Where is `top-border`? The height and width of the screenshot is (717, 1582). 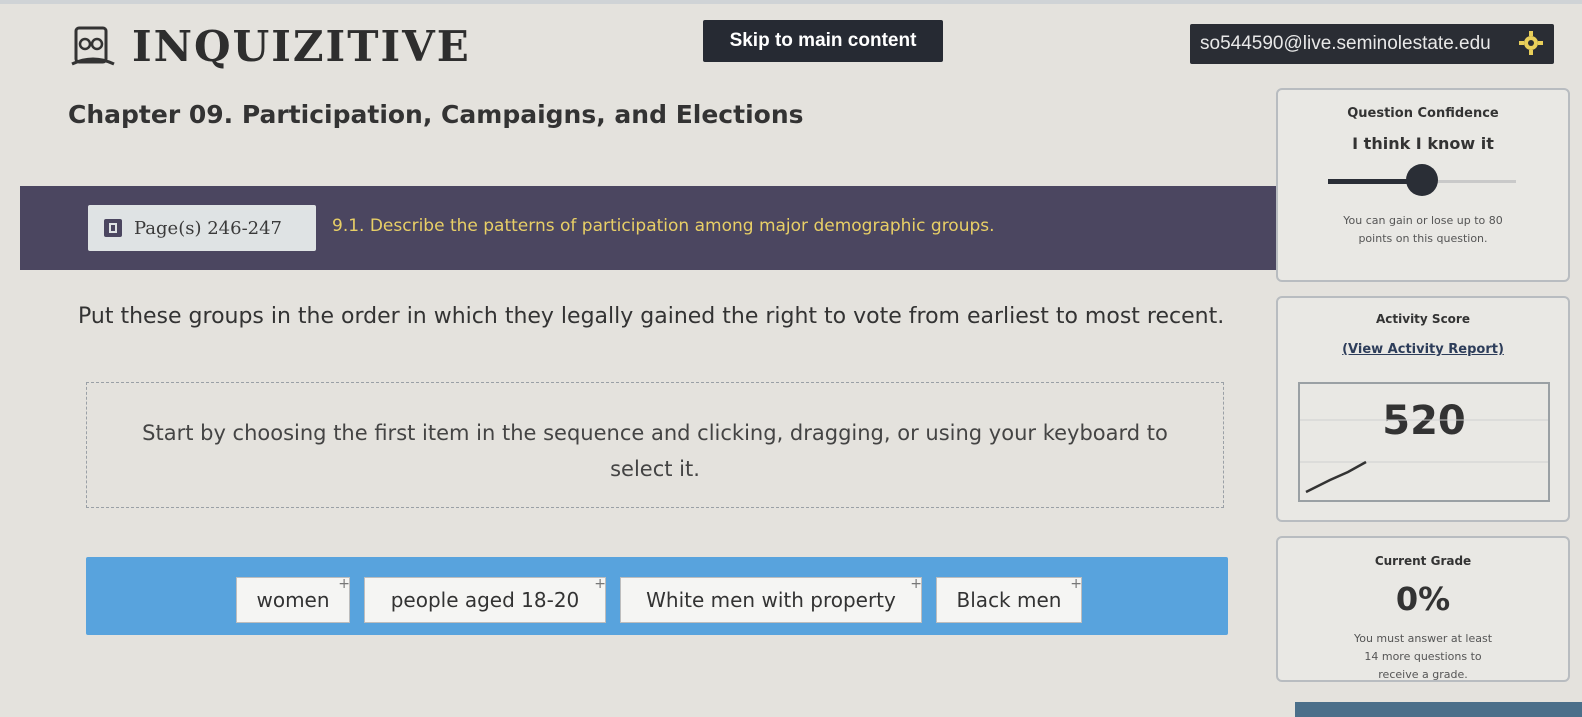
top-border is located at coordinates (791, 2).